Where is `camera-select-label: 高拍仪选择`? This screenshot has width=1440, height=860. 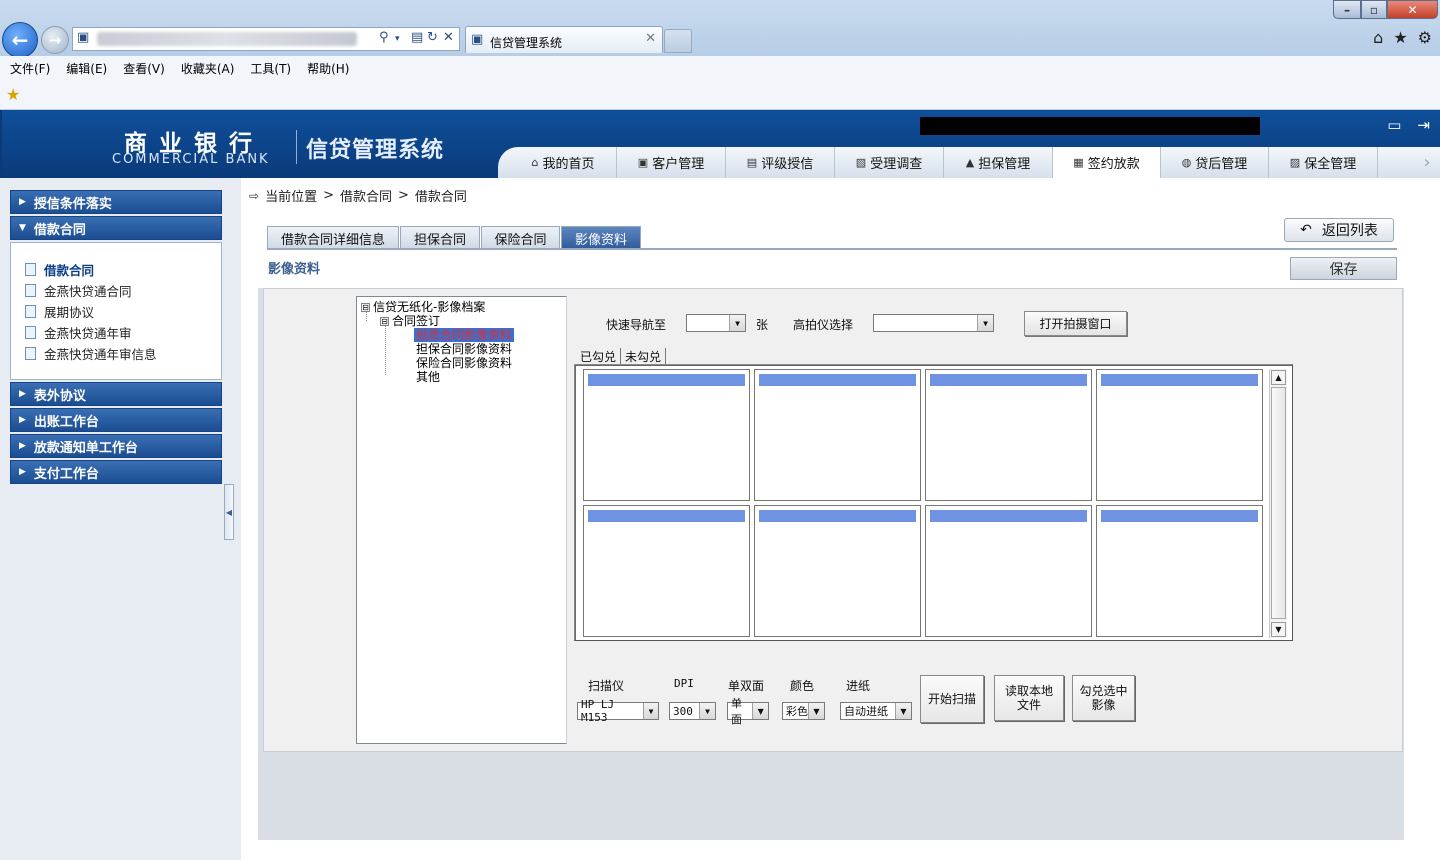 camera-select-label: 高拍仪选择 is located at coordinates (823, 325).